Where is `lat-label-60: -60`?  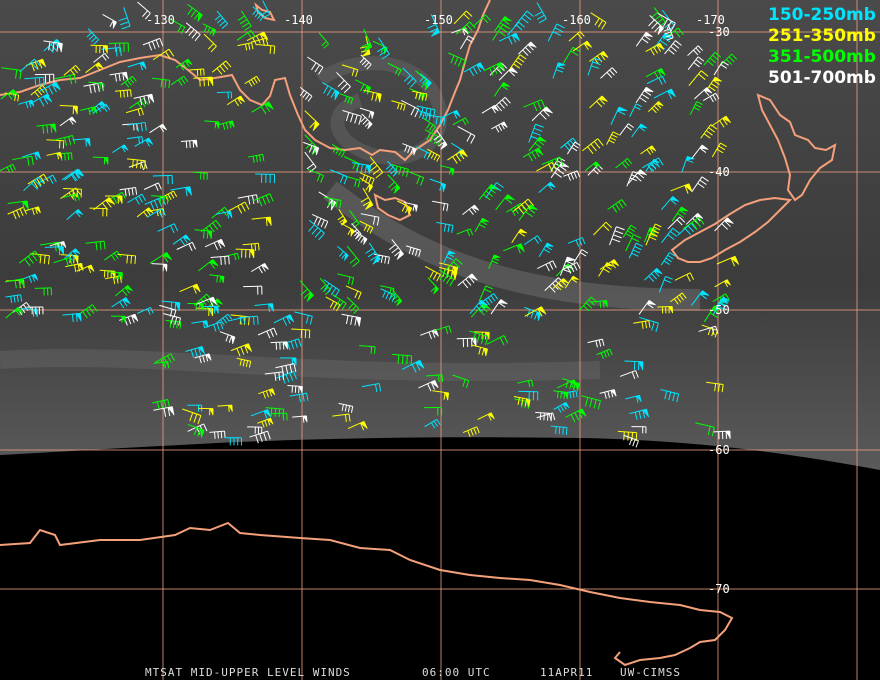
lat-label-60: -60 is located at coordinates (719, 450).